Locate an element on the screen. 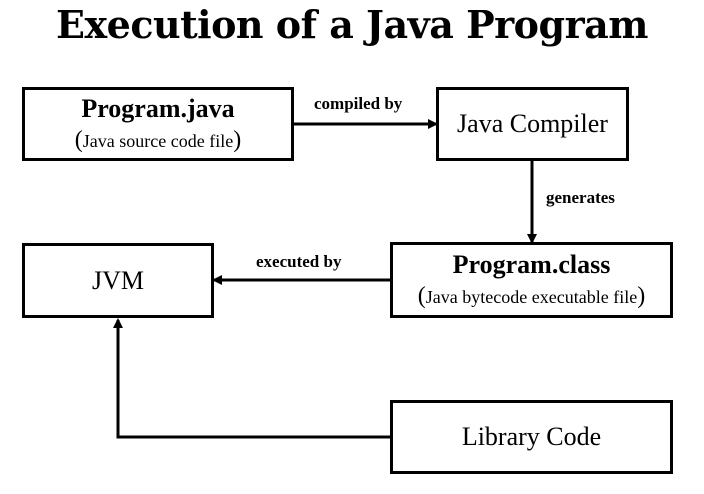  node-java-compiler: Java Compiler is located at coordinates (532, 124).